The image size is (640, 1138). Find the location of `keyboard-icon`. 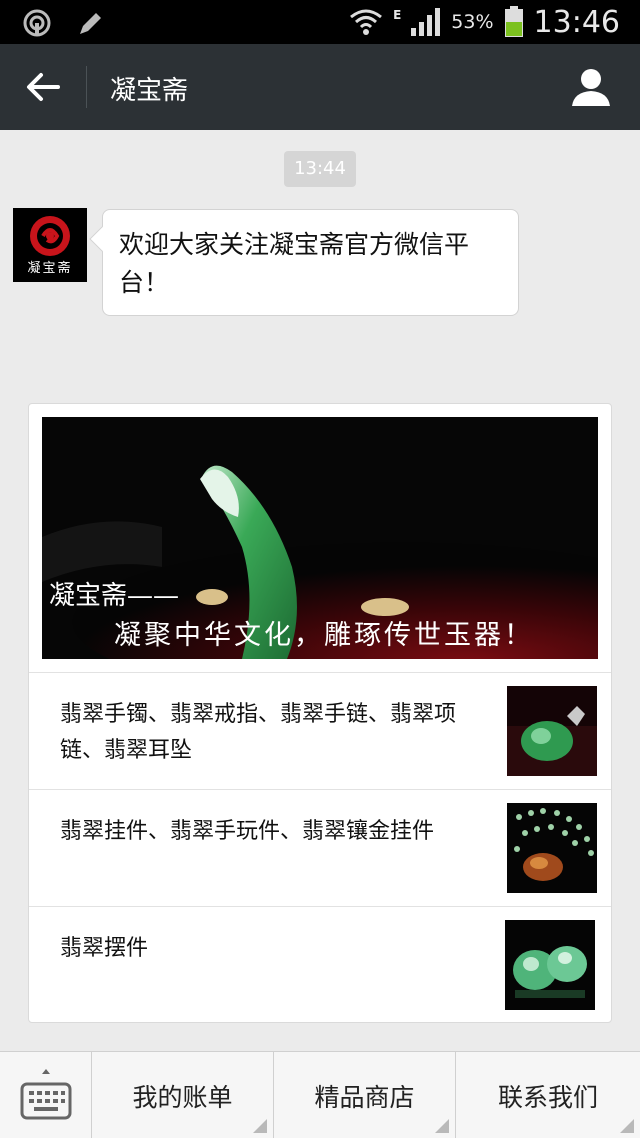

keyboard-icon is located at coordinates (46, 1094).